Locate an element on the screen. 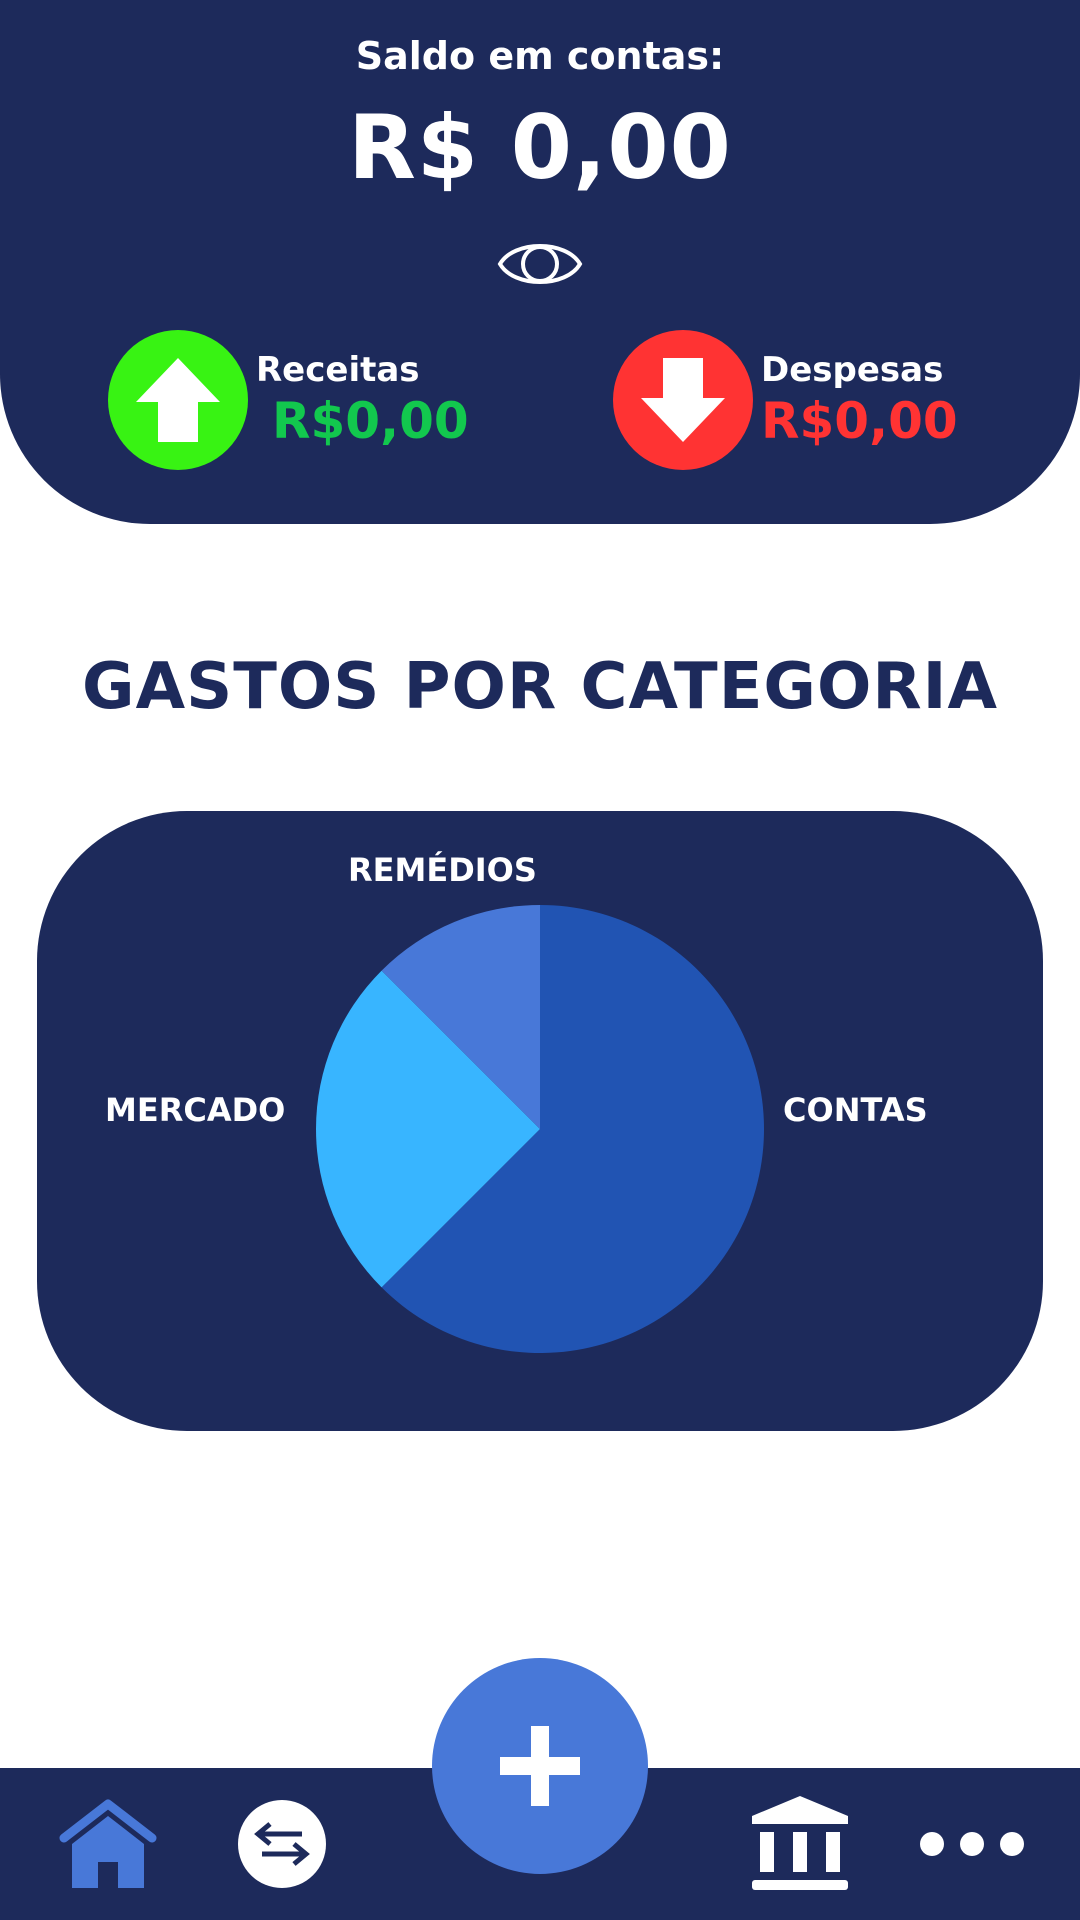 This screenshot has height=1920, width=1080. plus-icon is located at coordinates (540, 1766).